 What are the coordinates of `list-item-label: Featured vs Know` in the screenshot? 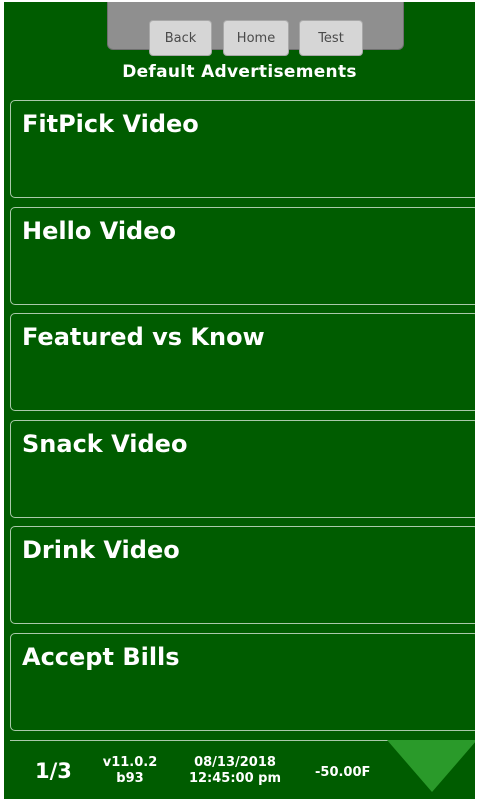 It's located at (143, 337).